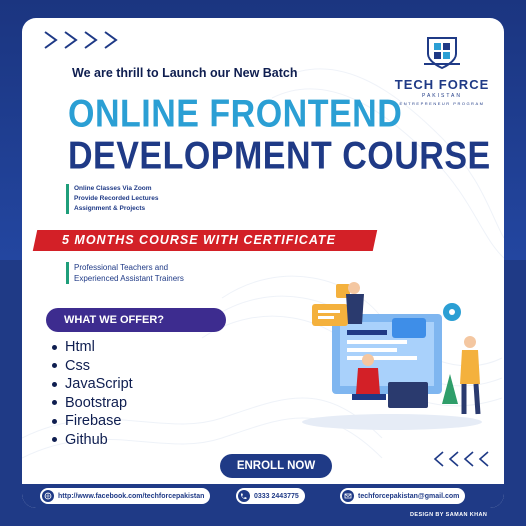  I want to click on laptop-icon, so click(408, 395).